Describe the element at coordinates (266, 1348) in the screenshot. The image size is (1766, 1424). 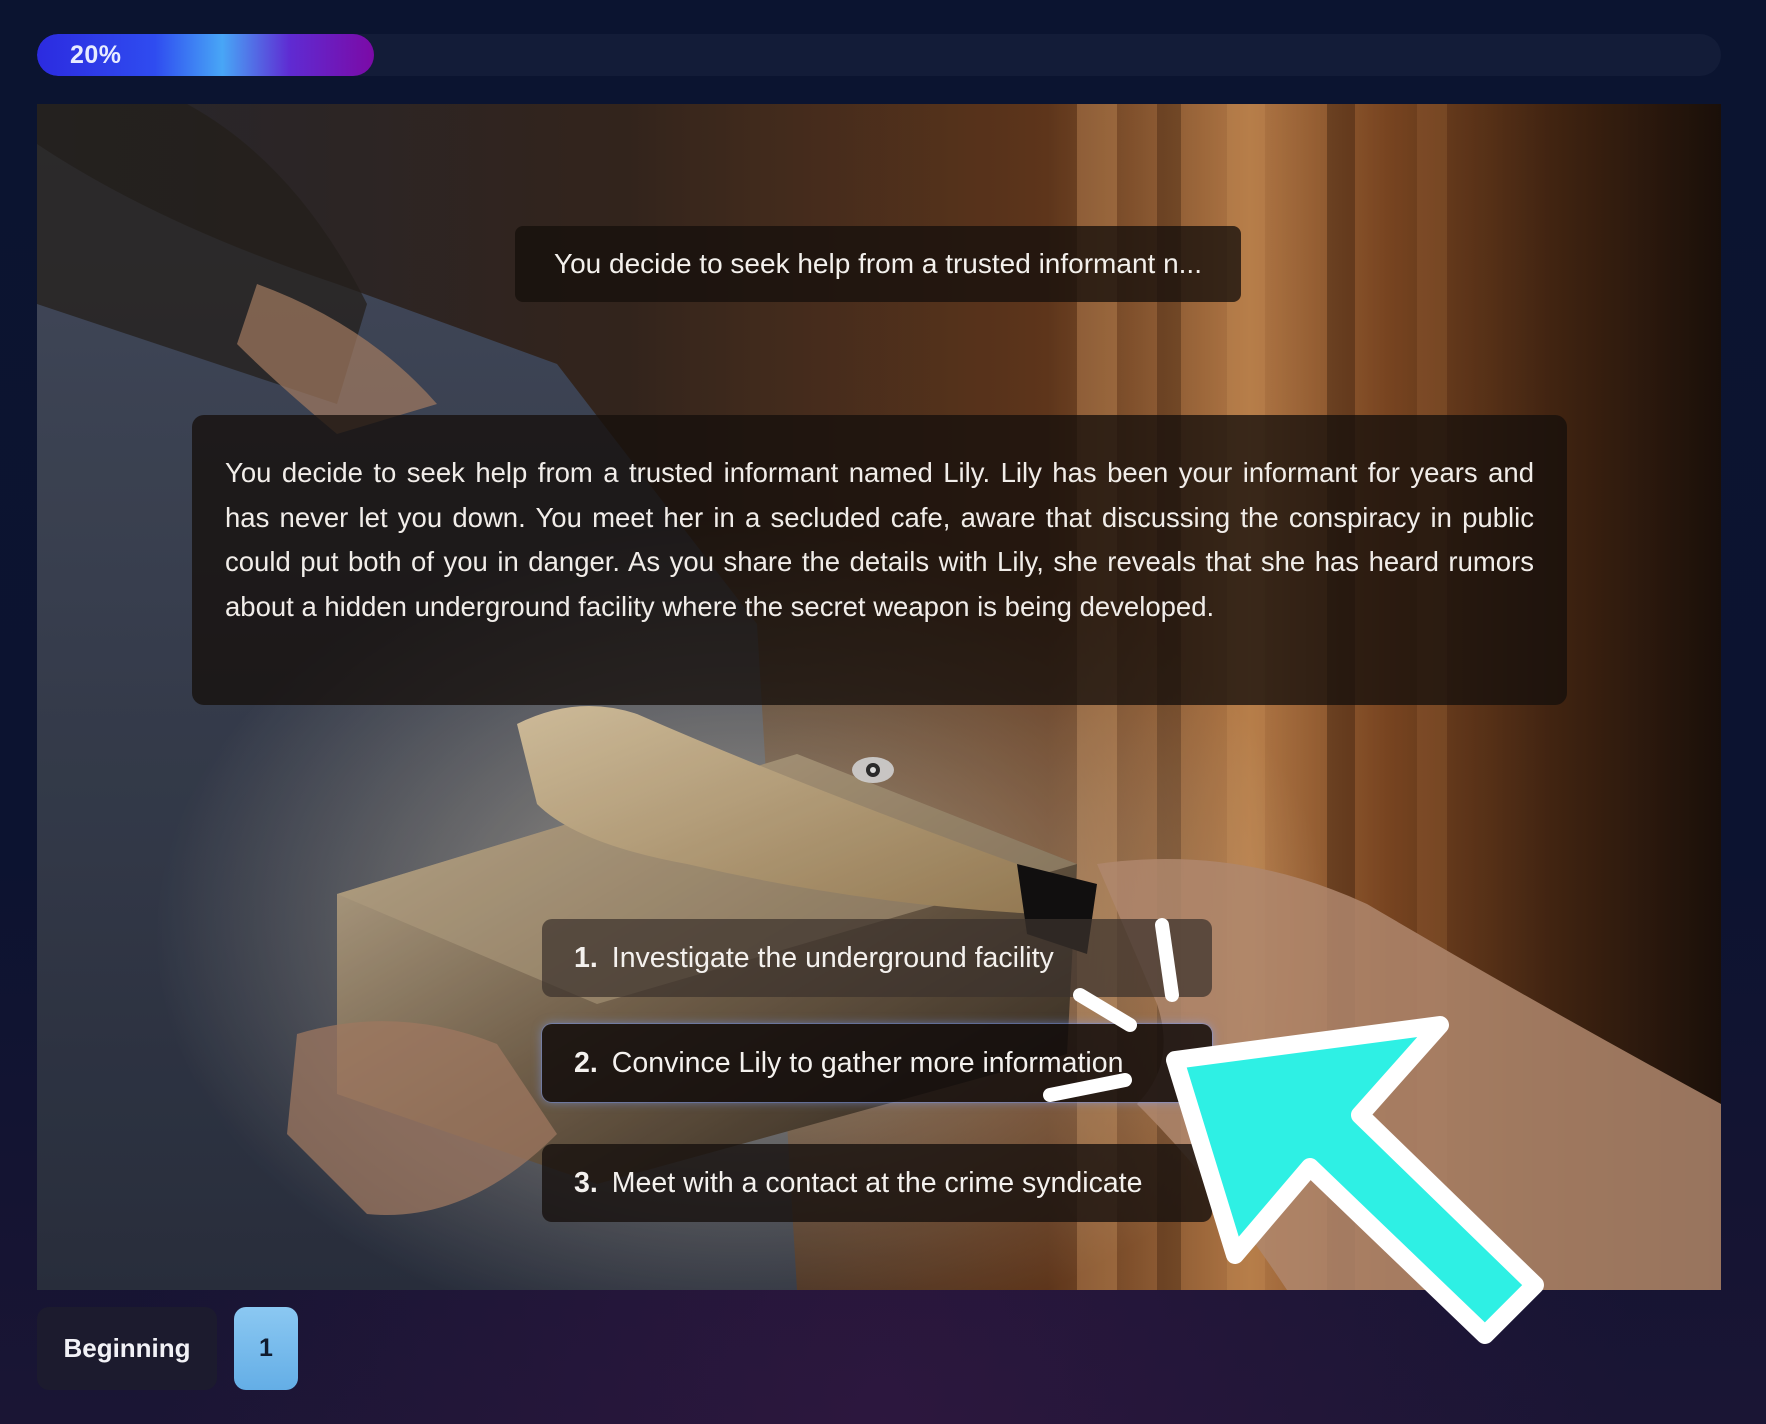
I see `history-step-button: 1` at that location.